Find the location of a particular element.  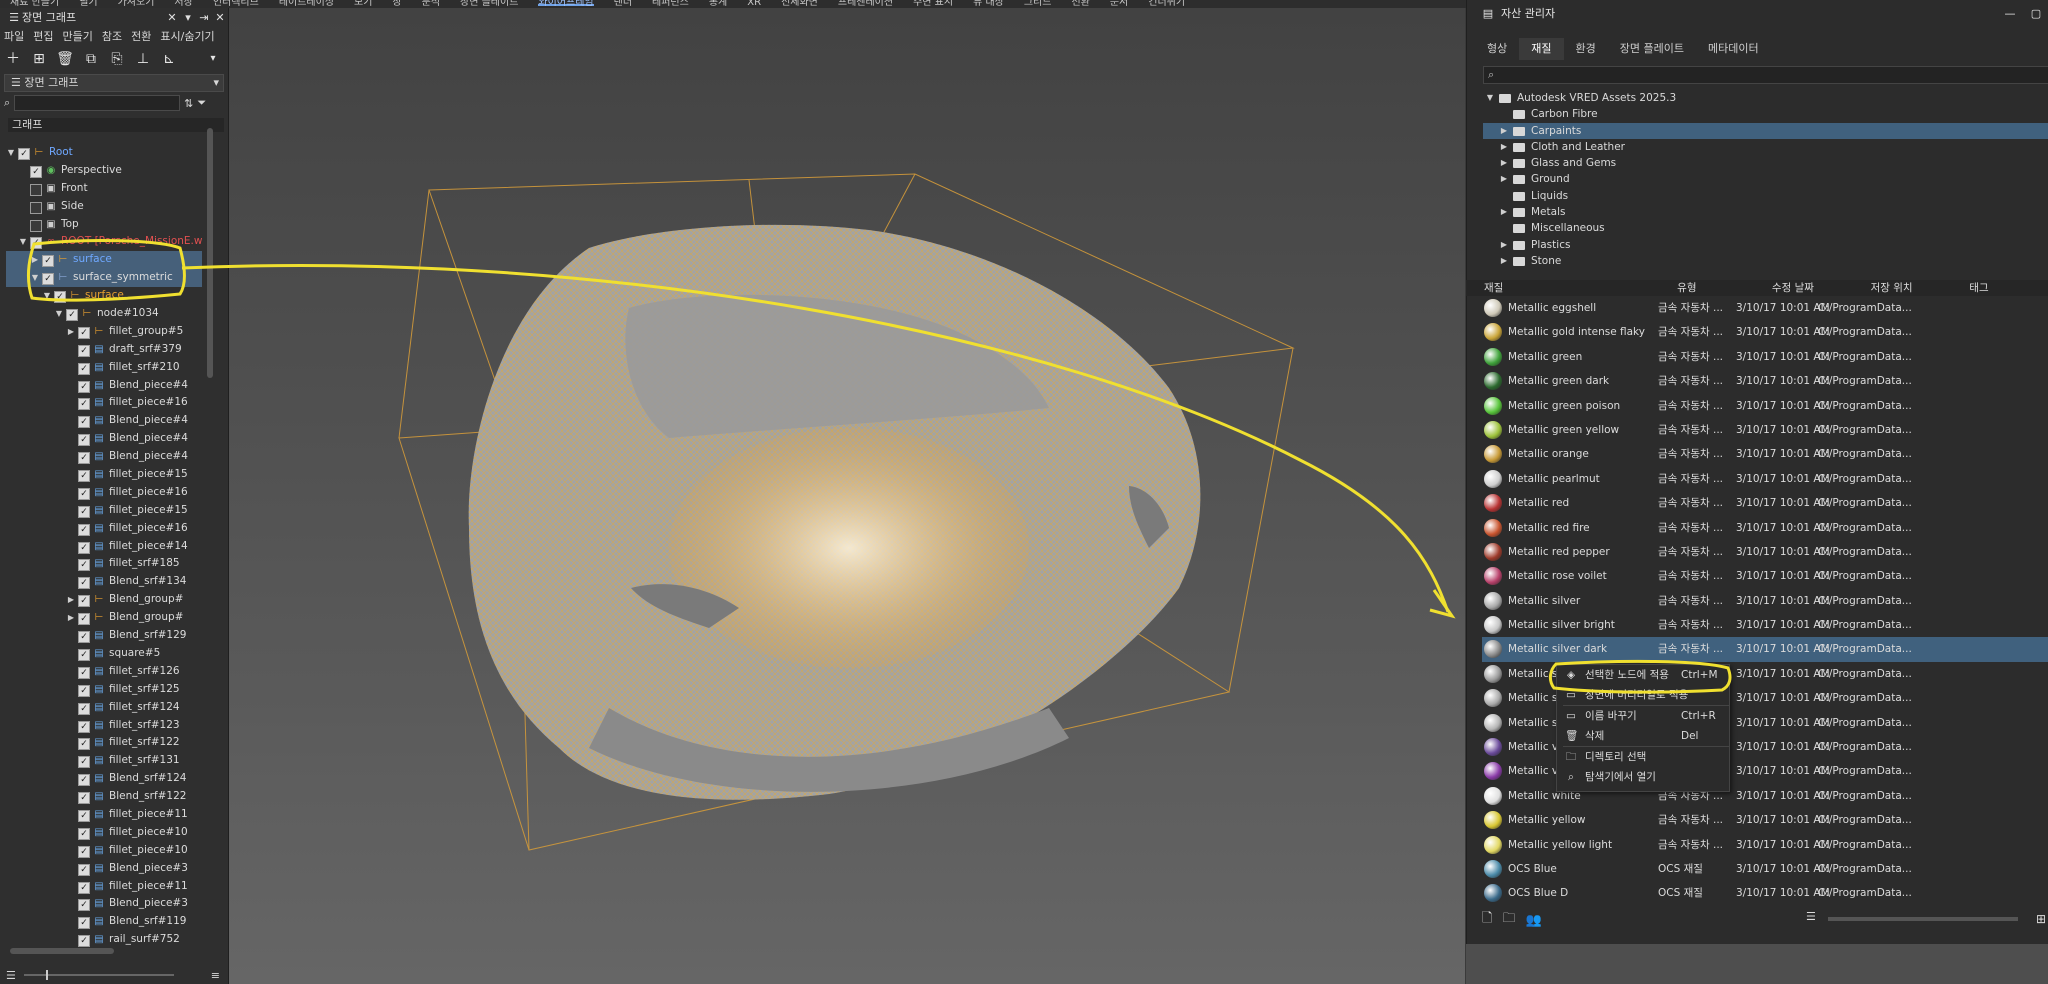

top-menu-item: 장면 플레이트 is located at coordinates (489, 4).